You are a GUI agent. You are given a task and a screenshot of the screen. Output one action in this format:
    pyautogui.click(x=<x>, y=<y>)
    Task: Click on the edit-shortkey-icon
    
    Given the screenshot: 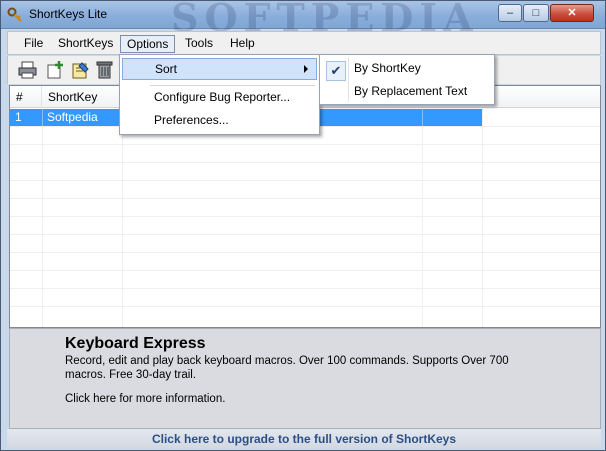 What is the action you would take?
    pyautogui.click(x=80, y=70)
    